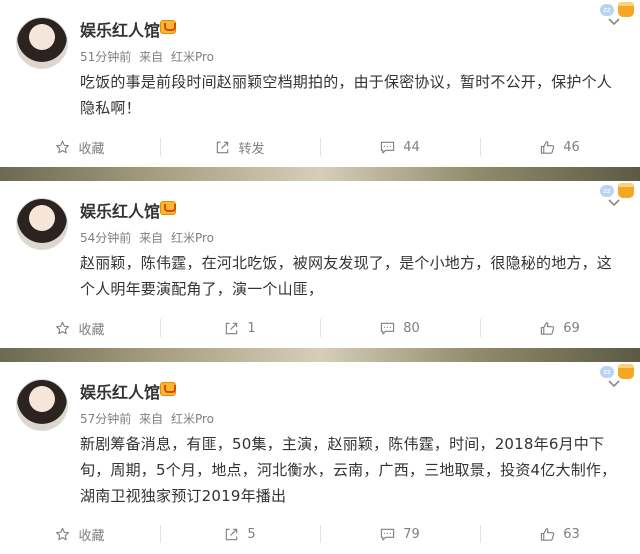  I want to click on like-count: 69, so click(571, 328).